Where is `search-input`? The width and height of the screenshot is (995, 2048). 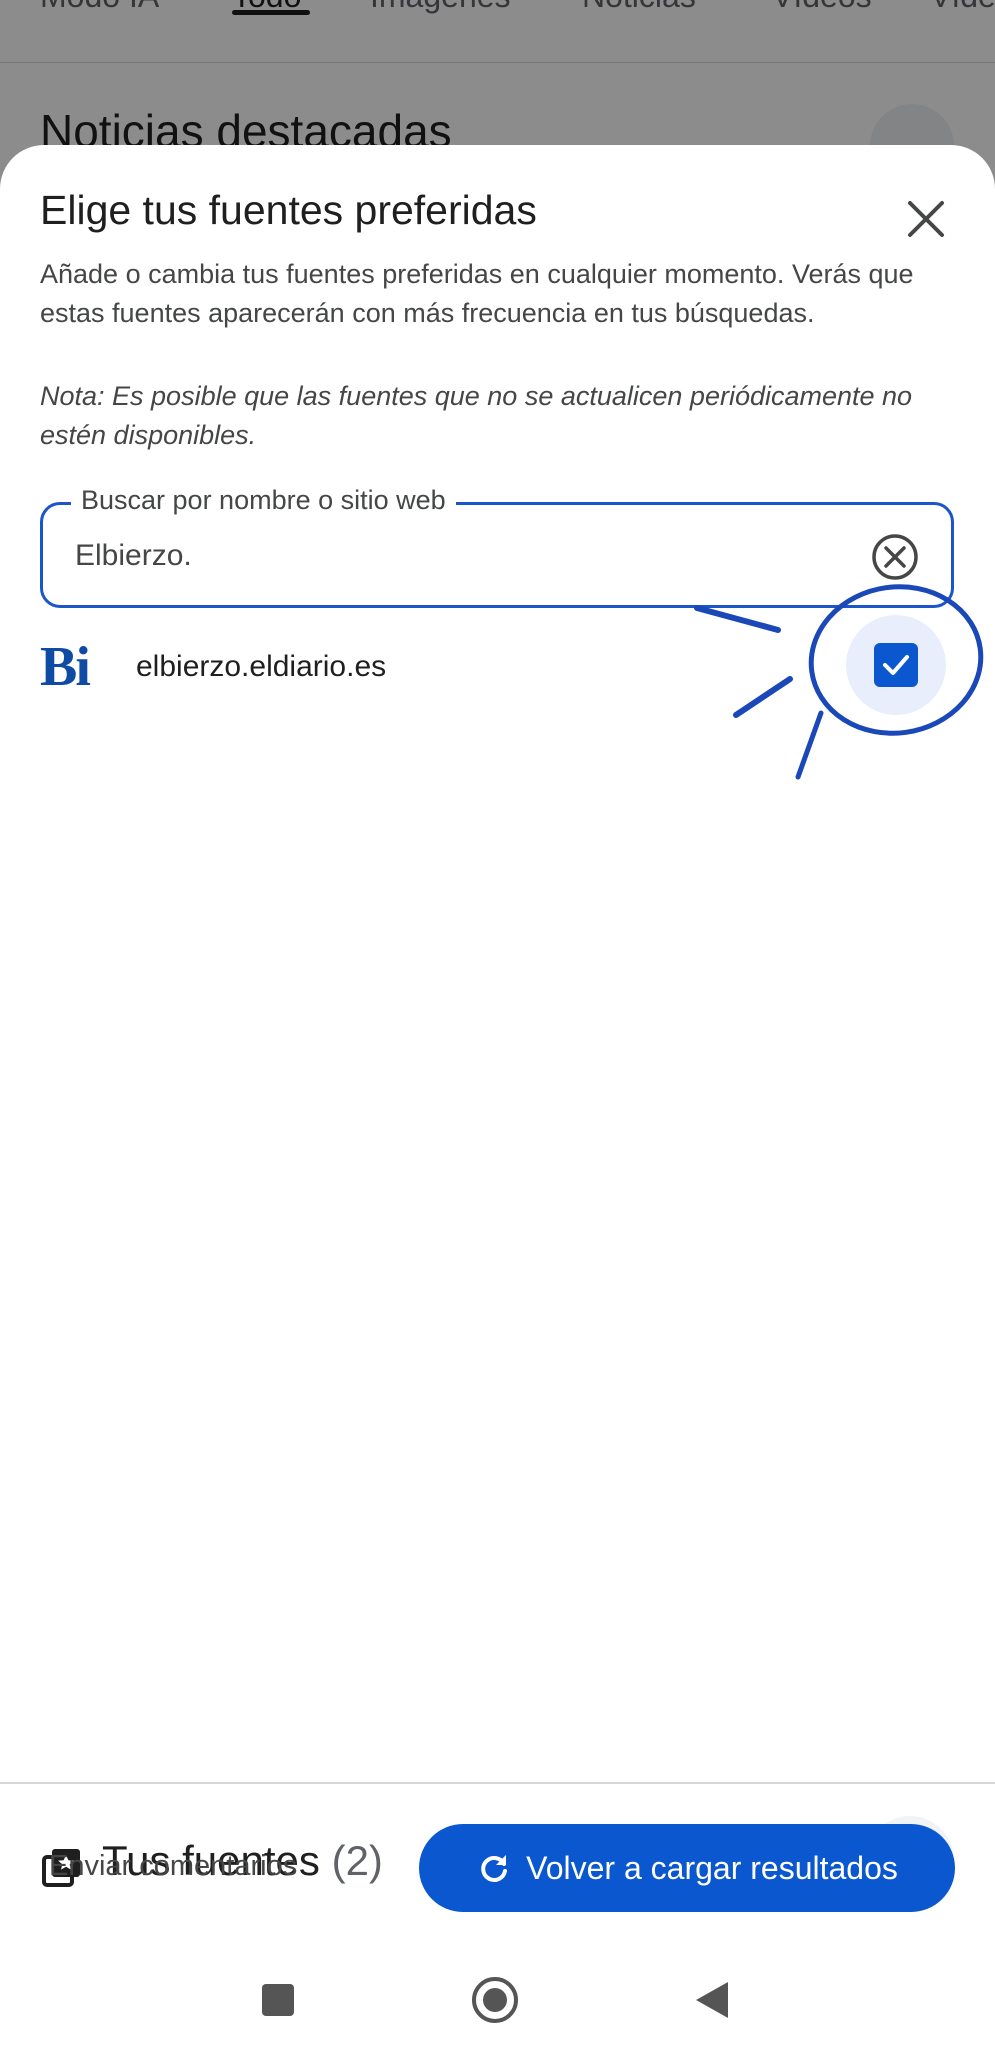
search-input is located at coordinates (465, 556).